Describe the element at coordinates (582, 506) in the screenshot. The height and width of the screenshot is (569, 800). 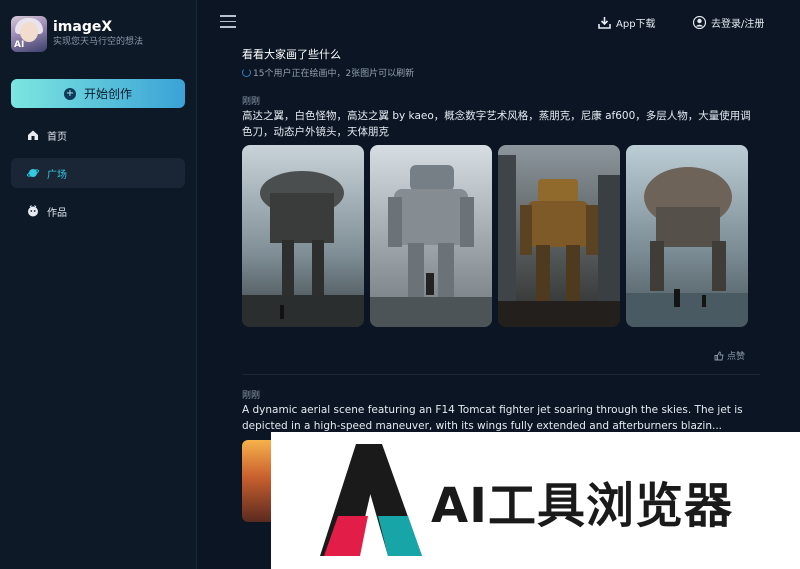
I see `watermark-text: AI工具浏览器` at that location.